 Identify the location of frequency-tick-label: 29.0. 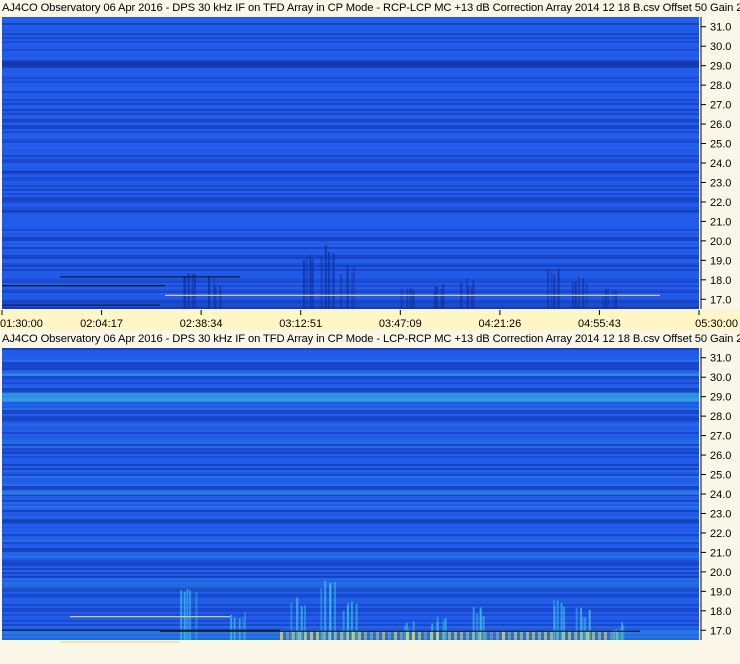
(720, 398).